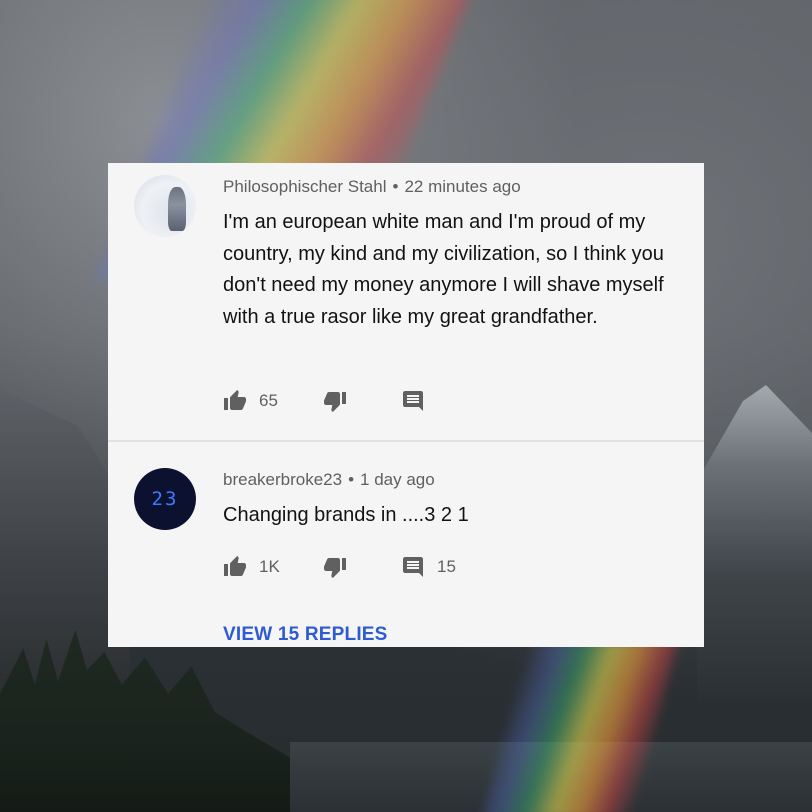 Image resolution: width=812 pixels, height=812 pixels. What do you see at coordinates (145, 721) in the screenshot?
I see `forest` at bounding box center [145, 721].